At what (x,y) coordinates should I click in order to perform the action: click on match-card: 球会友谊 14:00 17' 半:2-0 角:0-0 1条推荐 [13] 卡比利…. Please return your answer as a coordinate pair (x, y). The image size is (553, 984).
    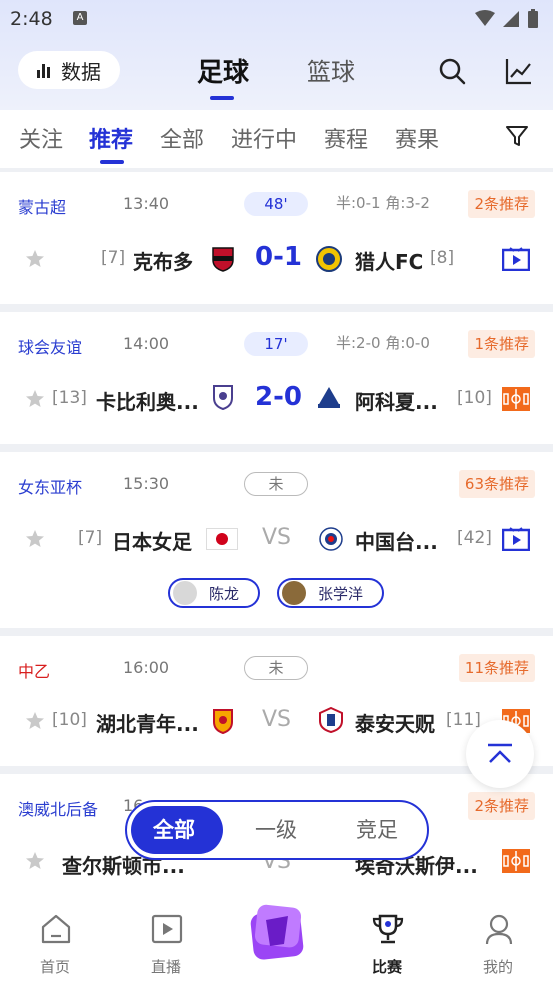
    Looking at the image, I should click on (276, 378).